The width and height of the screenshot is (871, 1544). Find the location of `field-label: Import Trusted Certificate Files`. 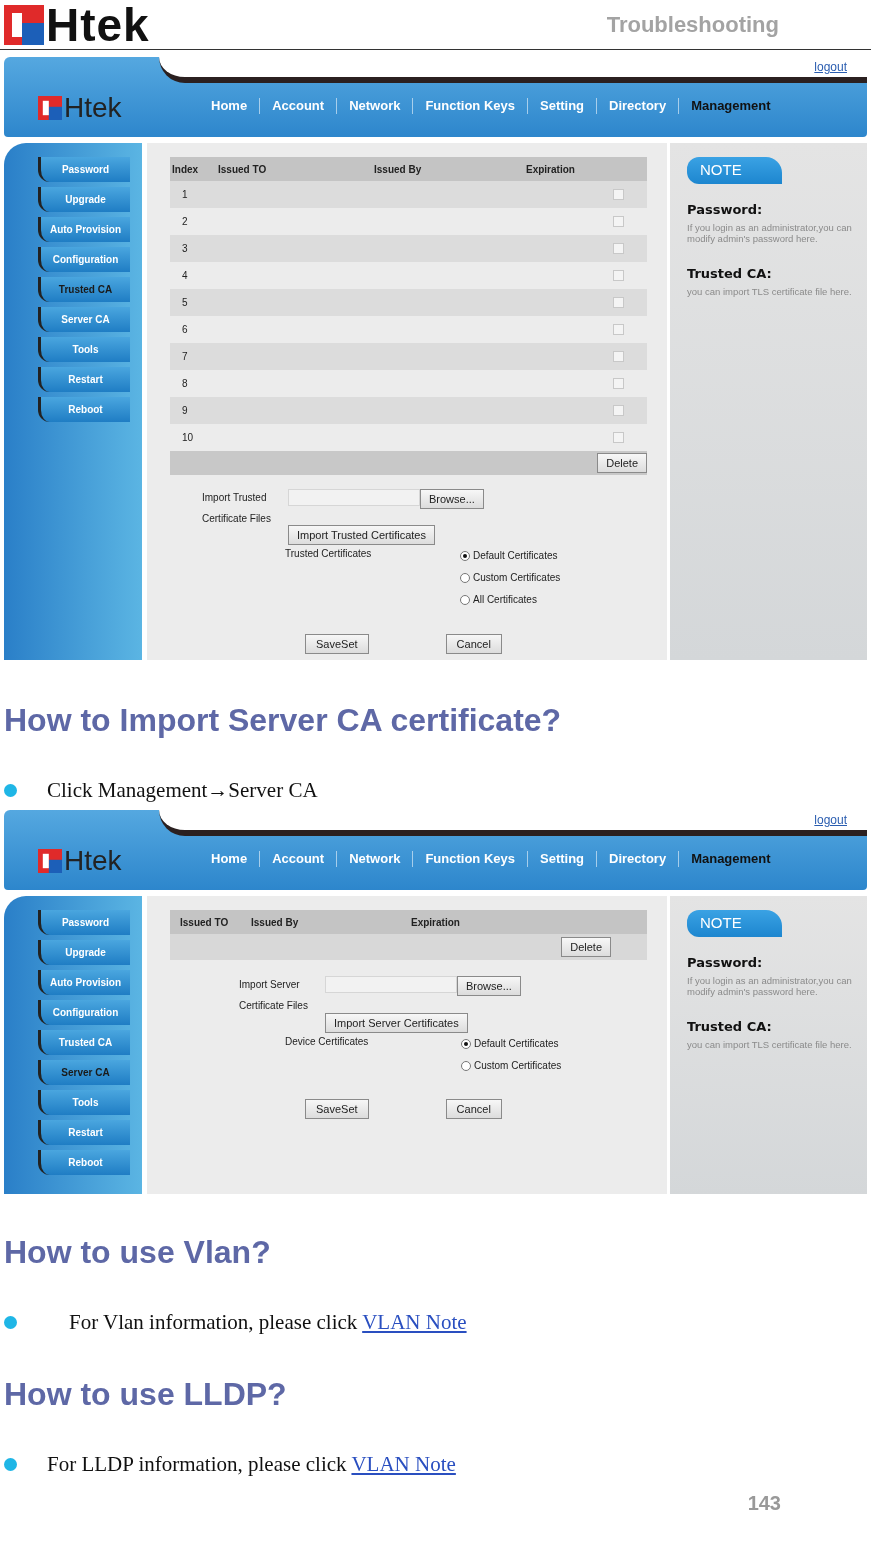

field-label: Import Trusted Certificate Files is located at coordinates (237, 508).